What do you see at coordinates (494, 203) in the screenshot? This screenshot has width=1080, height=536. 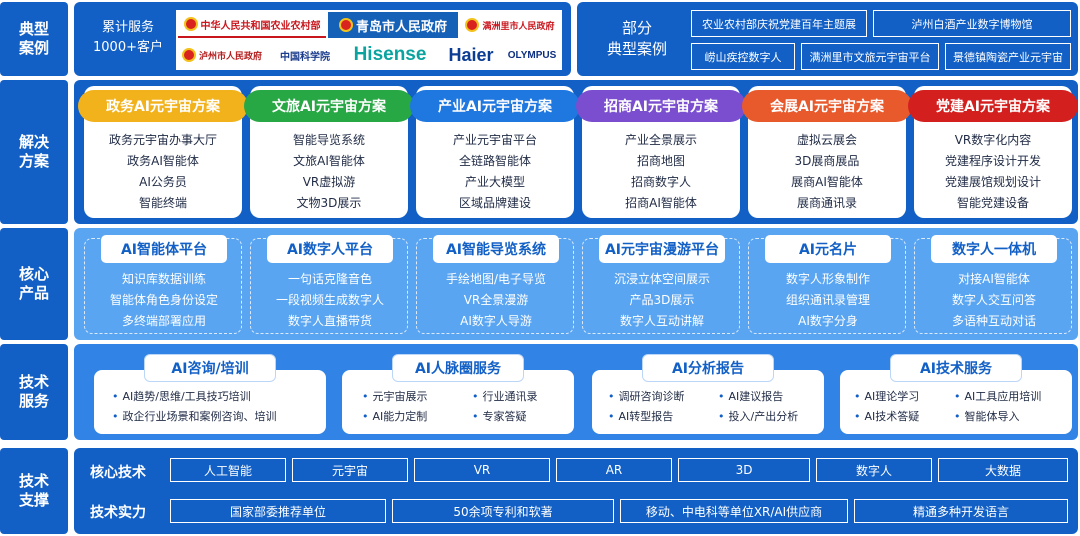 I see `solution-item: 区域品牌建设` at bounding box center [494, 203].